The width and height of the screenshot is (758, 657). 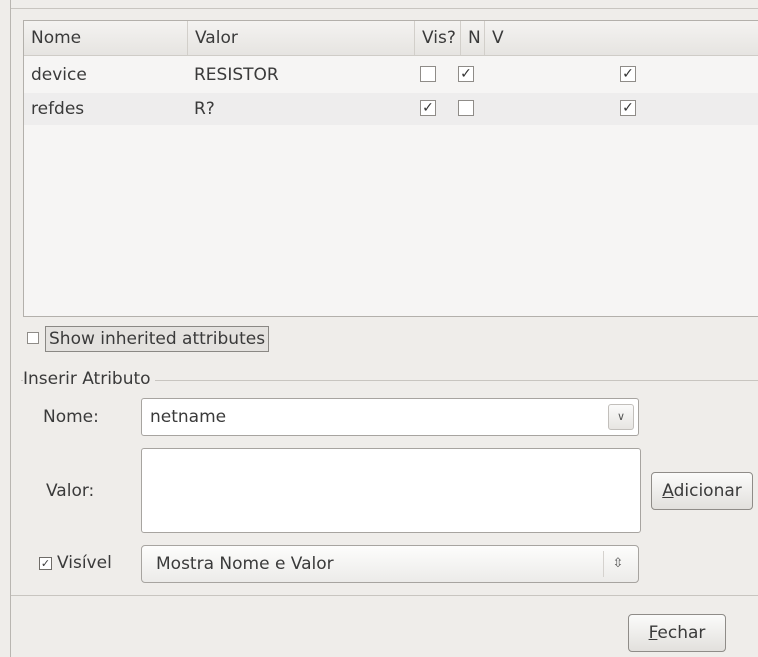 What do you see at coordinates (621, 38) in the screenshot?
I see `column-header-show-value: V` at bounding box center [621, 38].